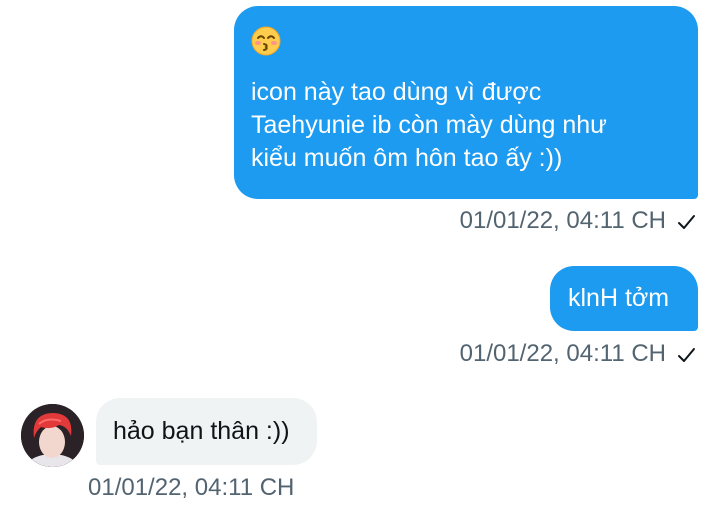  I want to click on message-bubble-sent: klnH tởm, so click(624, 298).